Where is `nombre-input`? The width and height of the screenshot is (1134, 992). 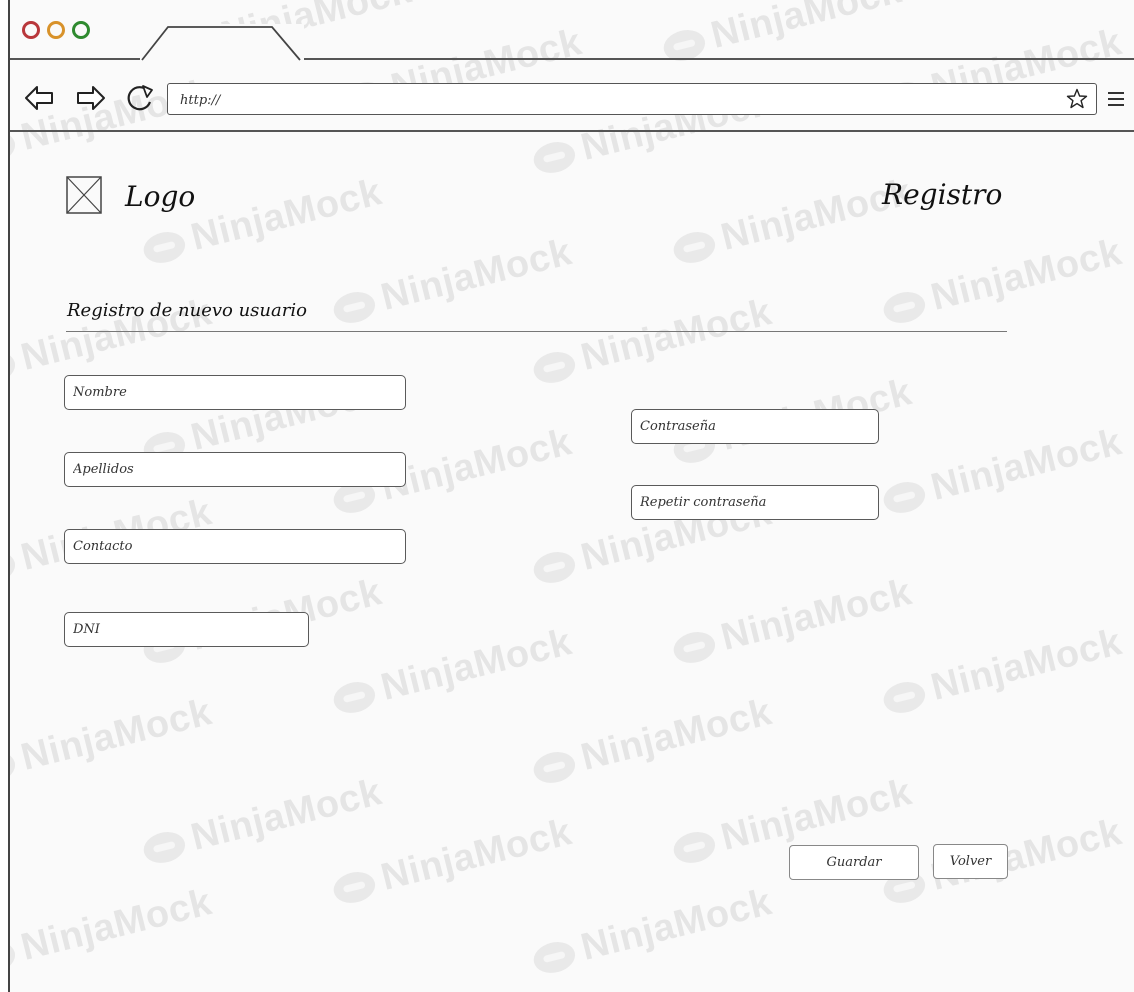 nombre-input is located at coordinates (235, 392).